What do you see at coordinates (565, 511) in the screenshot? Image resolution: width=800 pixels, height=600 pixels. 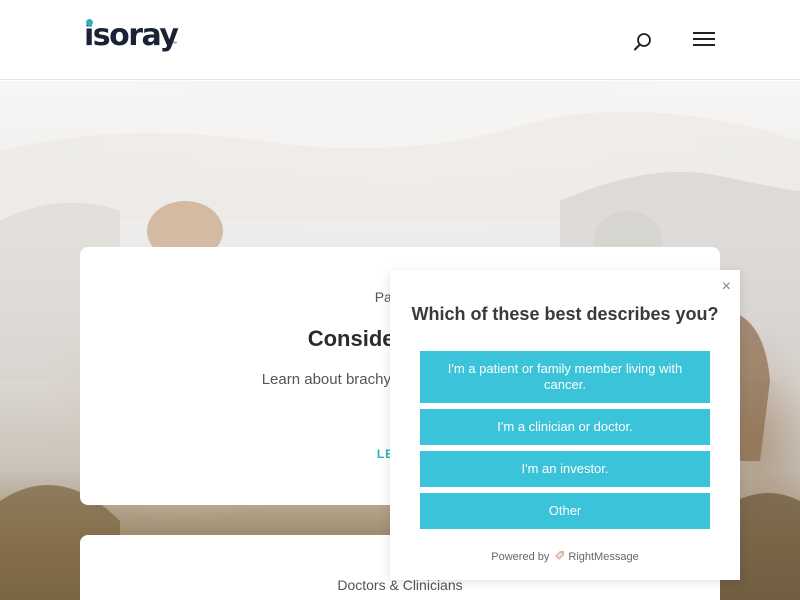 I see `option-other-button: Other` at bounding box center [565, 511].